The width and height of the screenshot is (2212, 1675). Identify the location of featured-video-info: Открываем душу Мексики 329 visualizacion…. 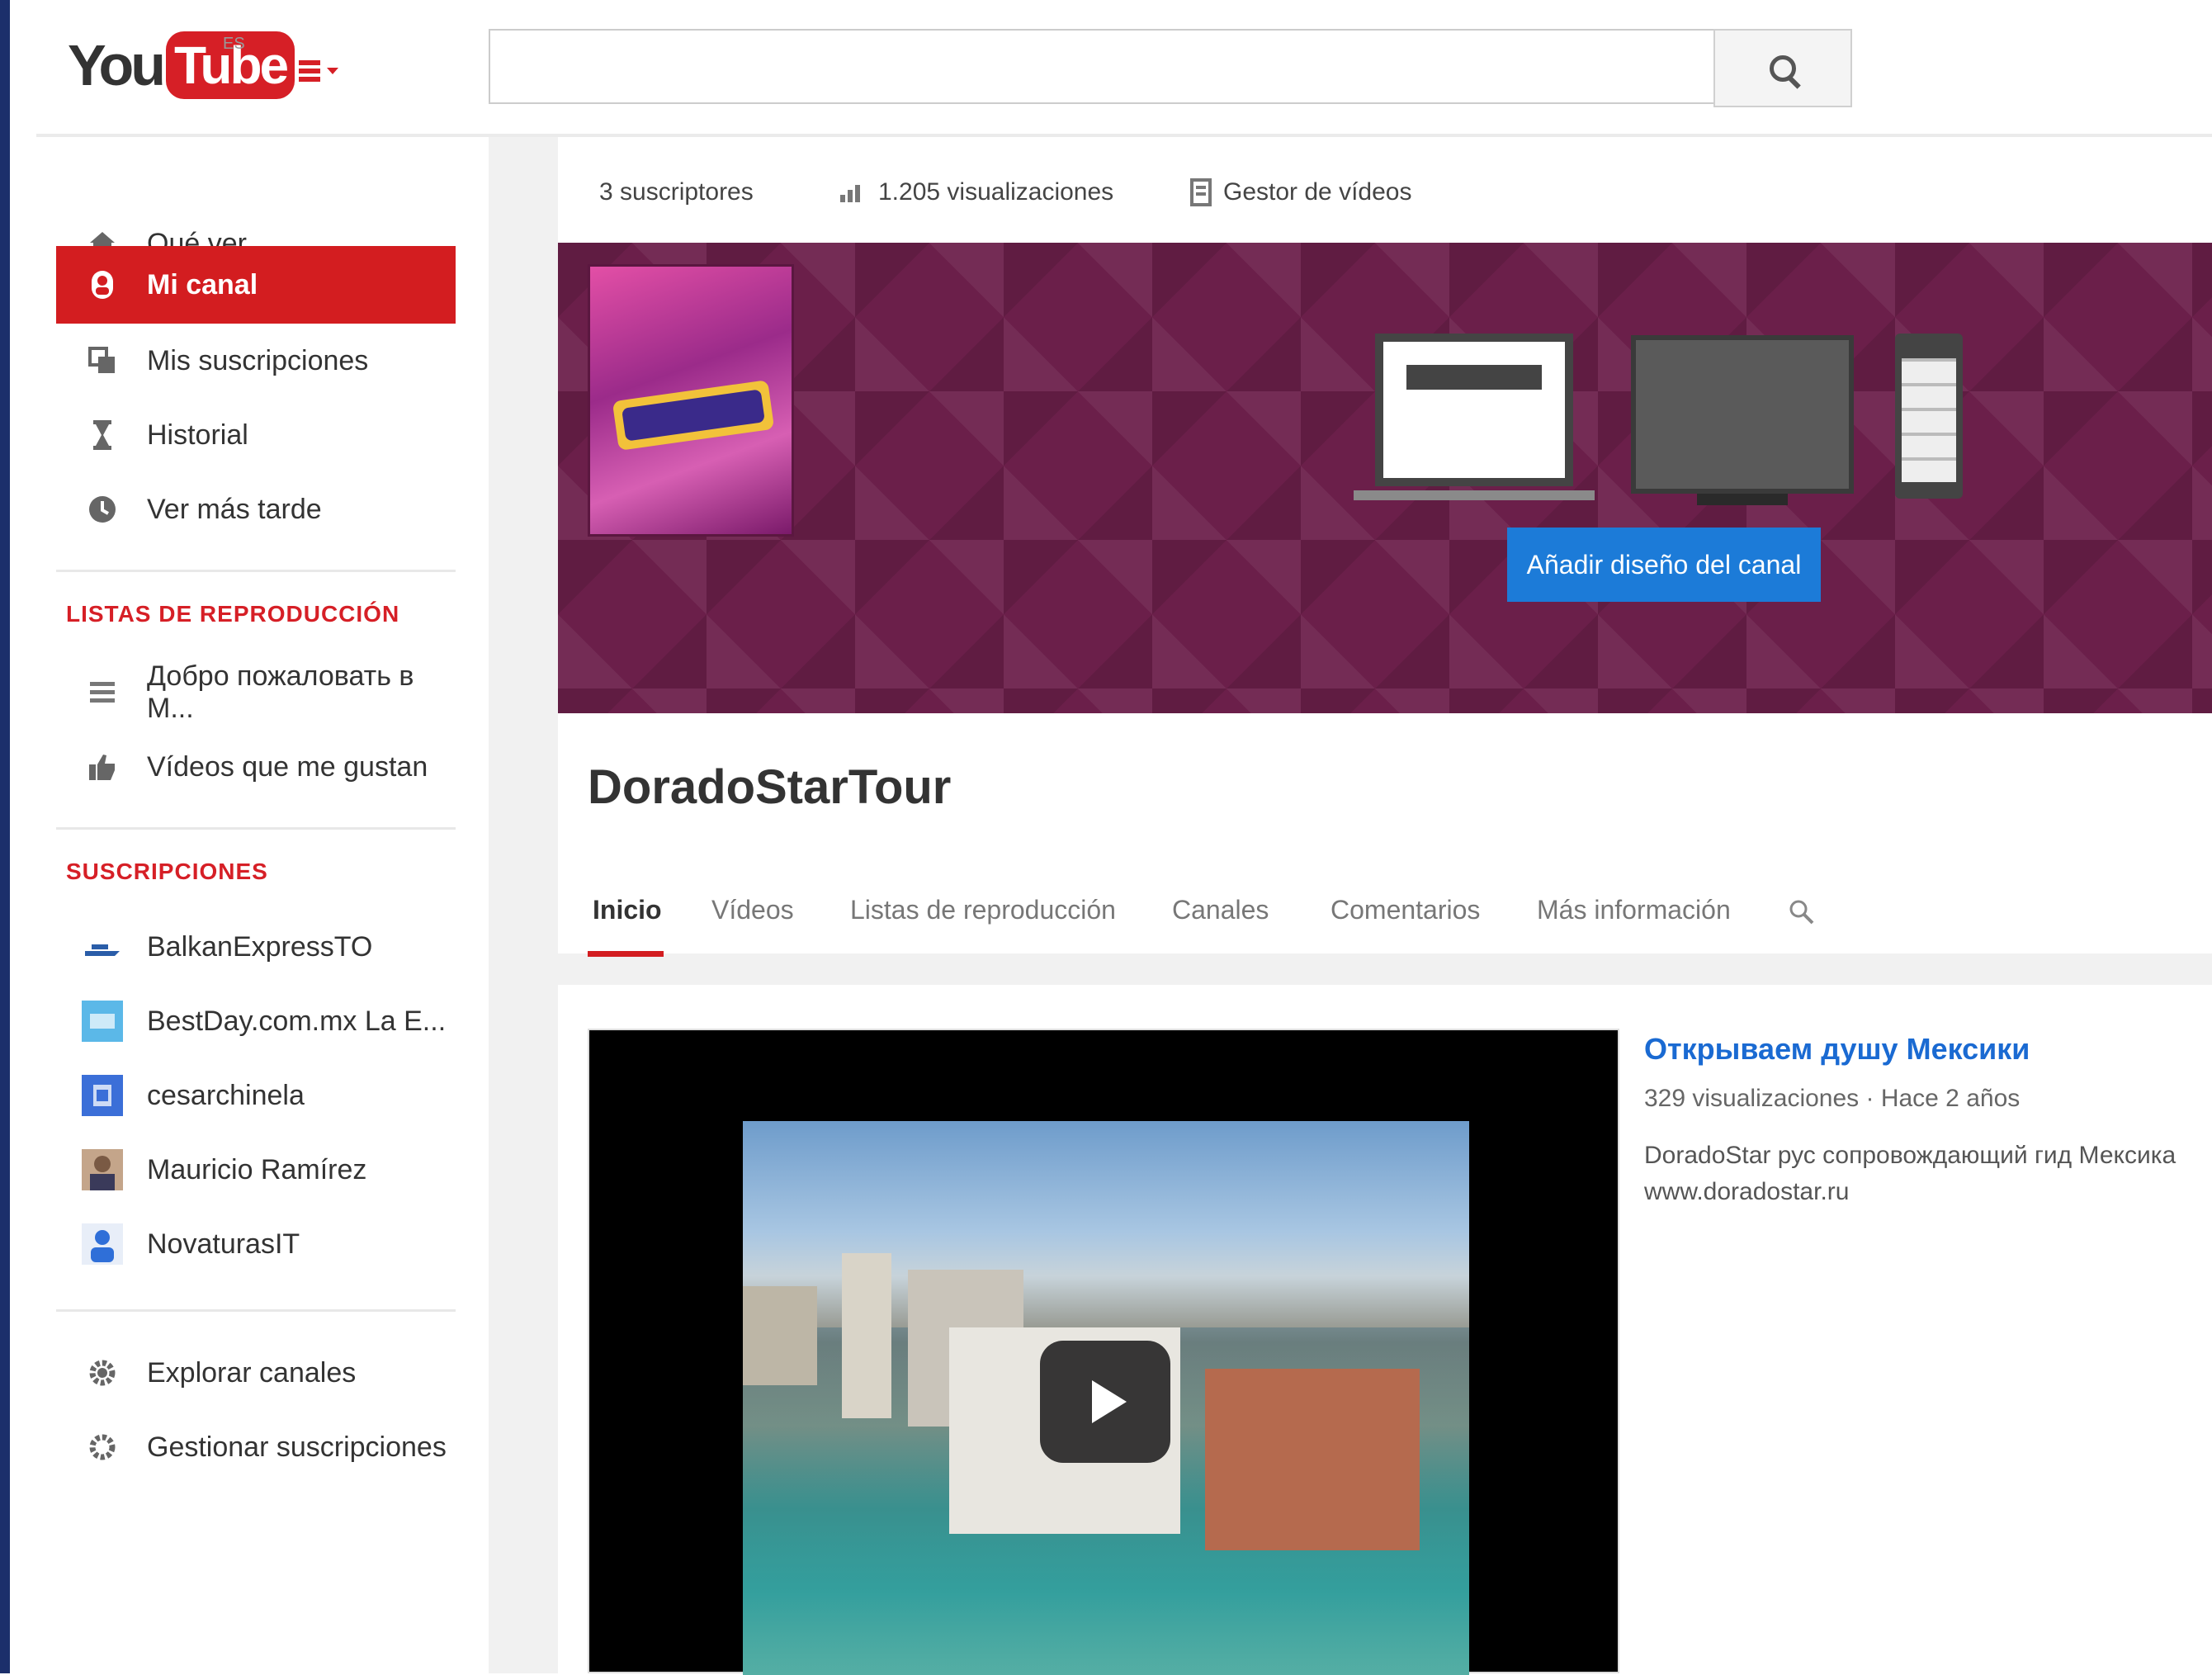
(1924, 1120).